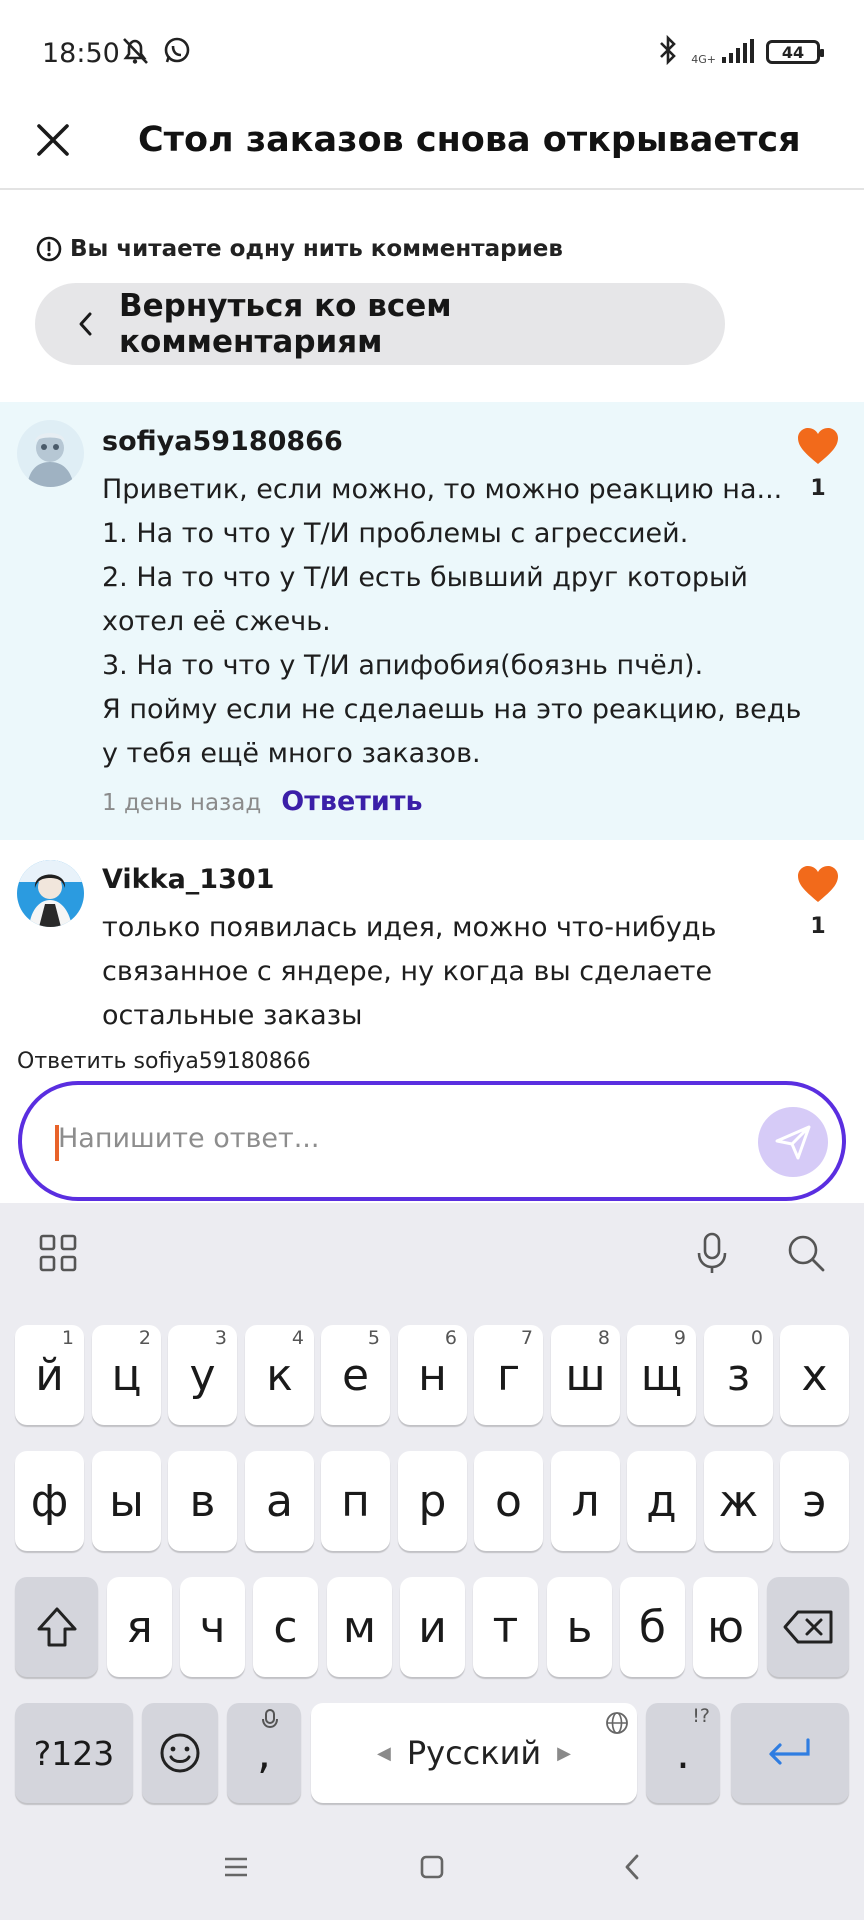  I want to click on key: в, so click(202, 1501).